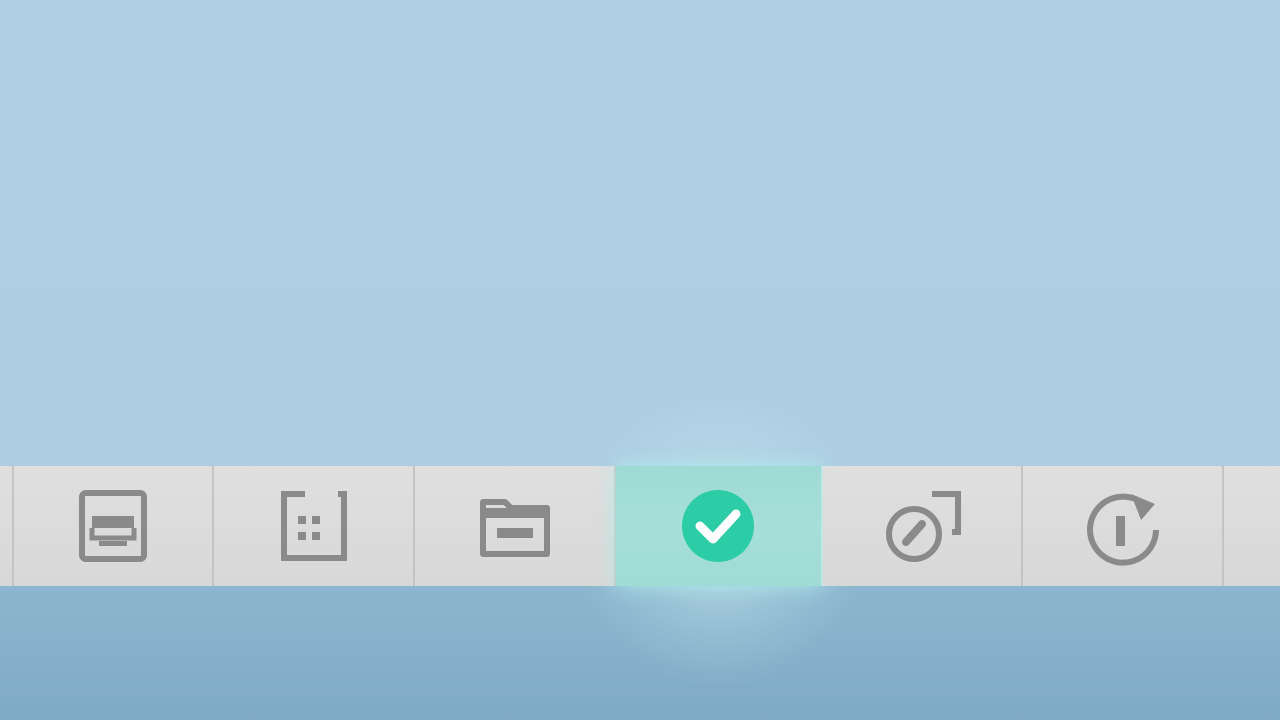  I want to click on refresh-icon, so click(1122, 529).